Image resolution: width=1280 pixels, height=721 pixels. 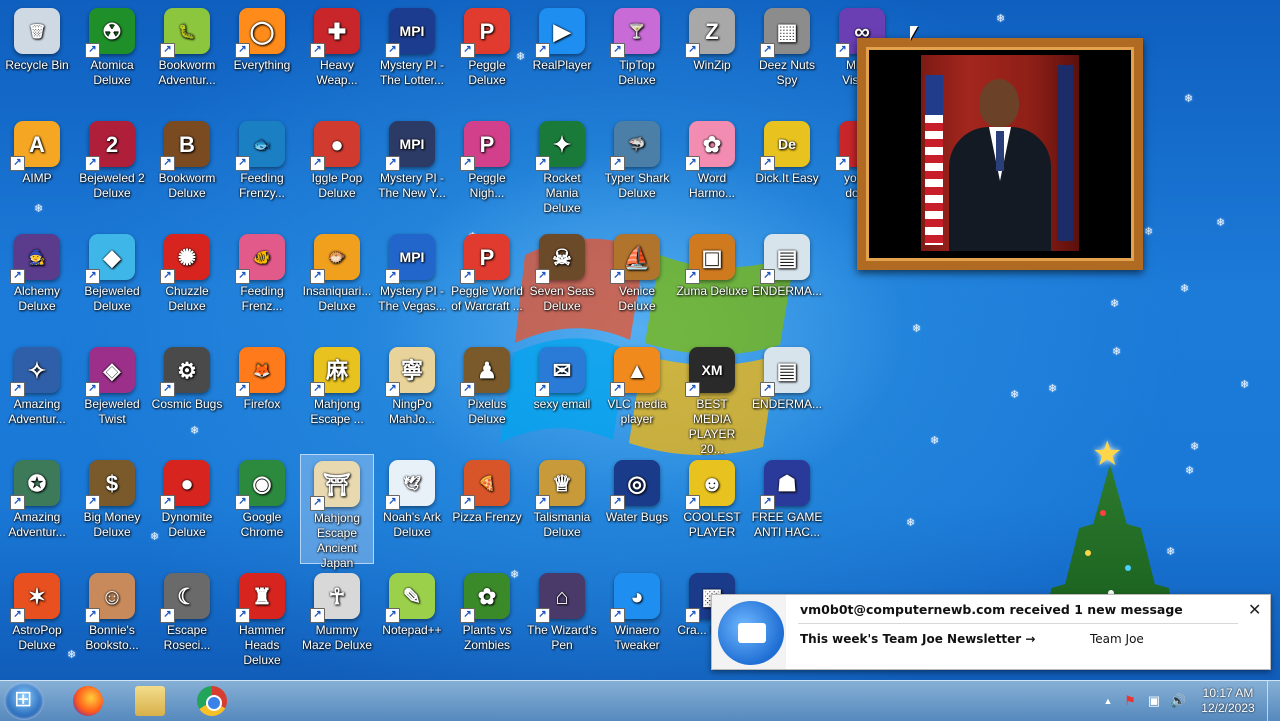 I want to click on start-button, so click(x=24, y=701).